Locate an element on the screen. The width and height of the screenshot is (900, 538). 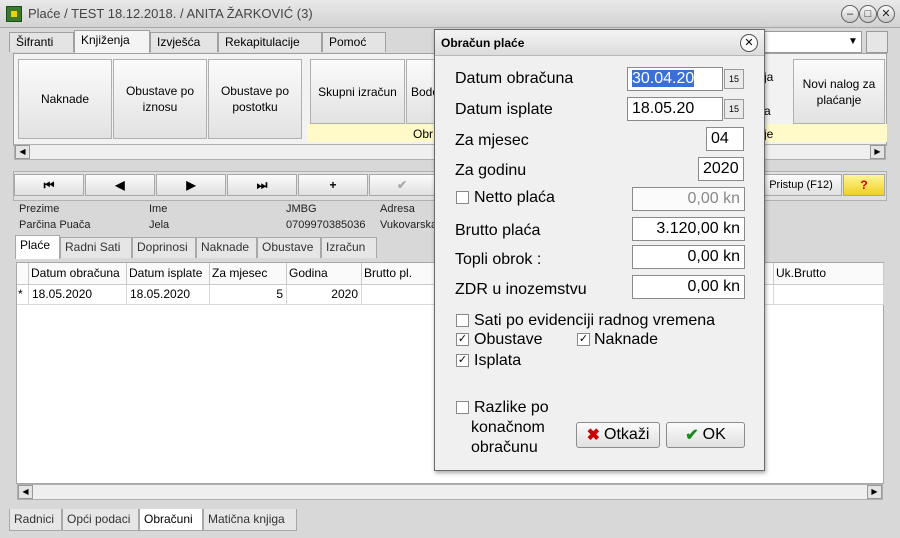
naknade-button: Naknade is located at coordinates (65, 99).